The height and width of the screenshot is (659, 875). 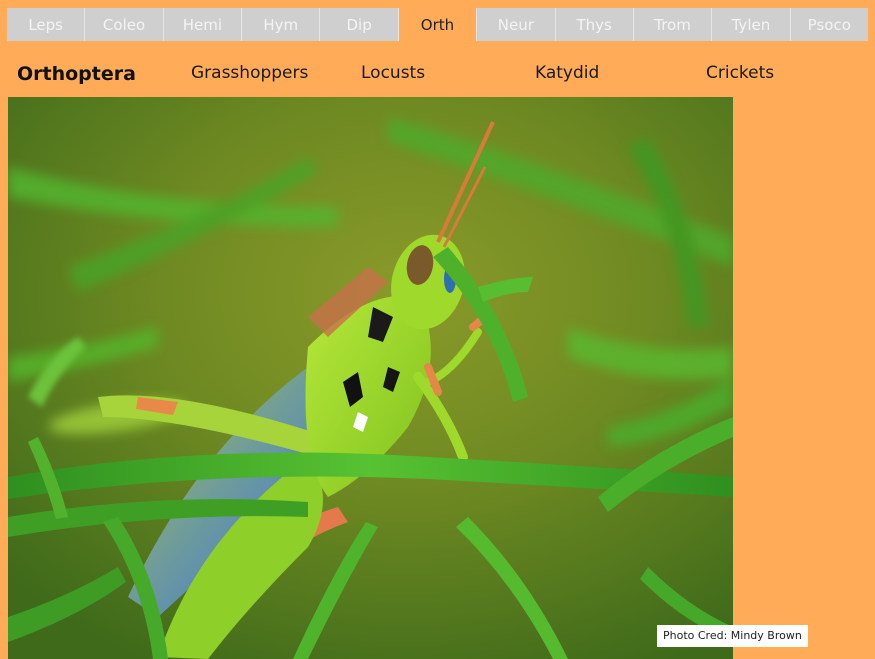 What do you see at coordinates (393, 73) in the screenshot?
I see `nav-link-locusts: Locusts` at bounding box center [393, 73].